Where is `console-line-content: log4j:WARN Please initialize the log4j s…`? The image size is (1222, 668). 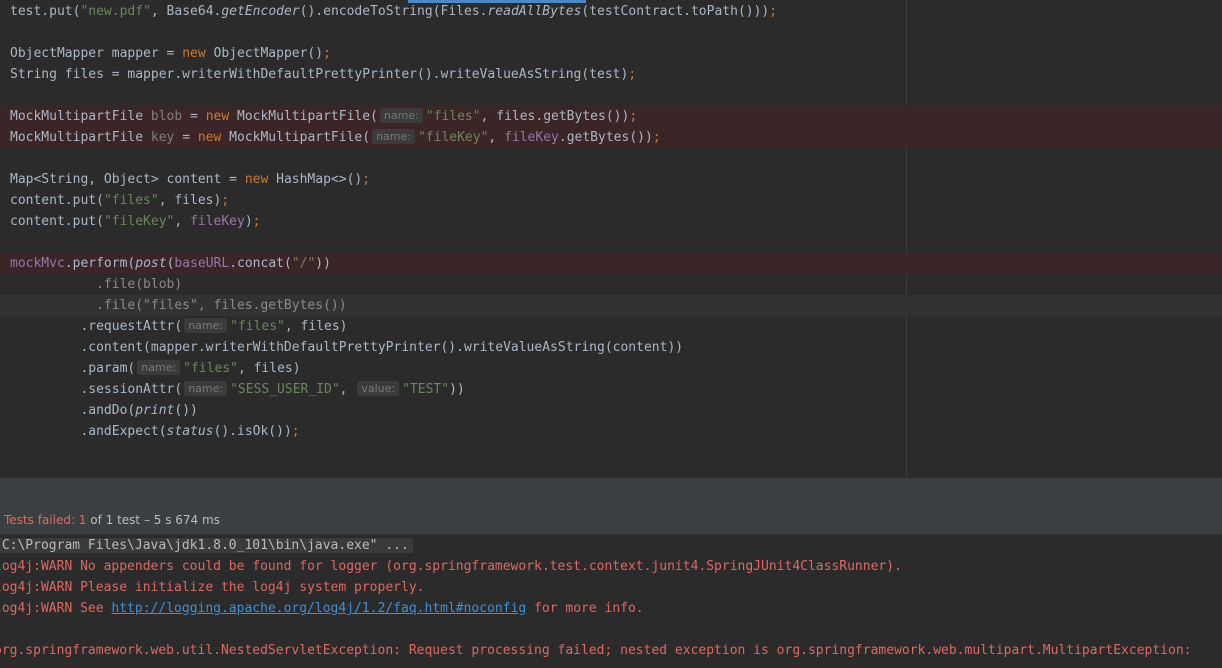 console-line-content: log4j:WARN Please initialize the log4j s… is located at coordinates (212, 587).